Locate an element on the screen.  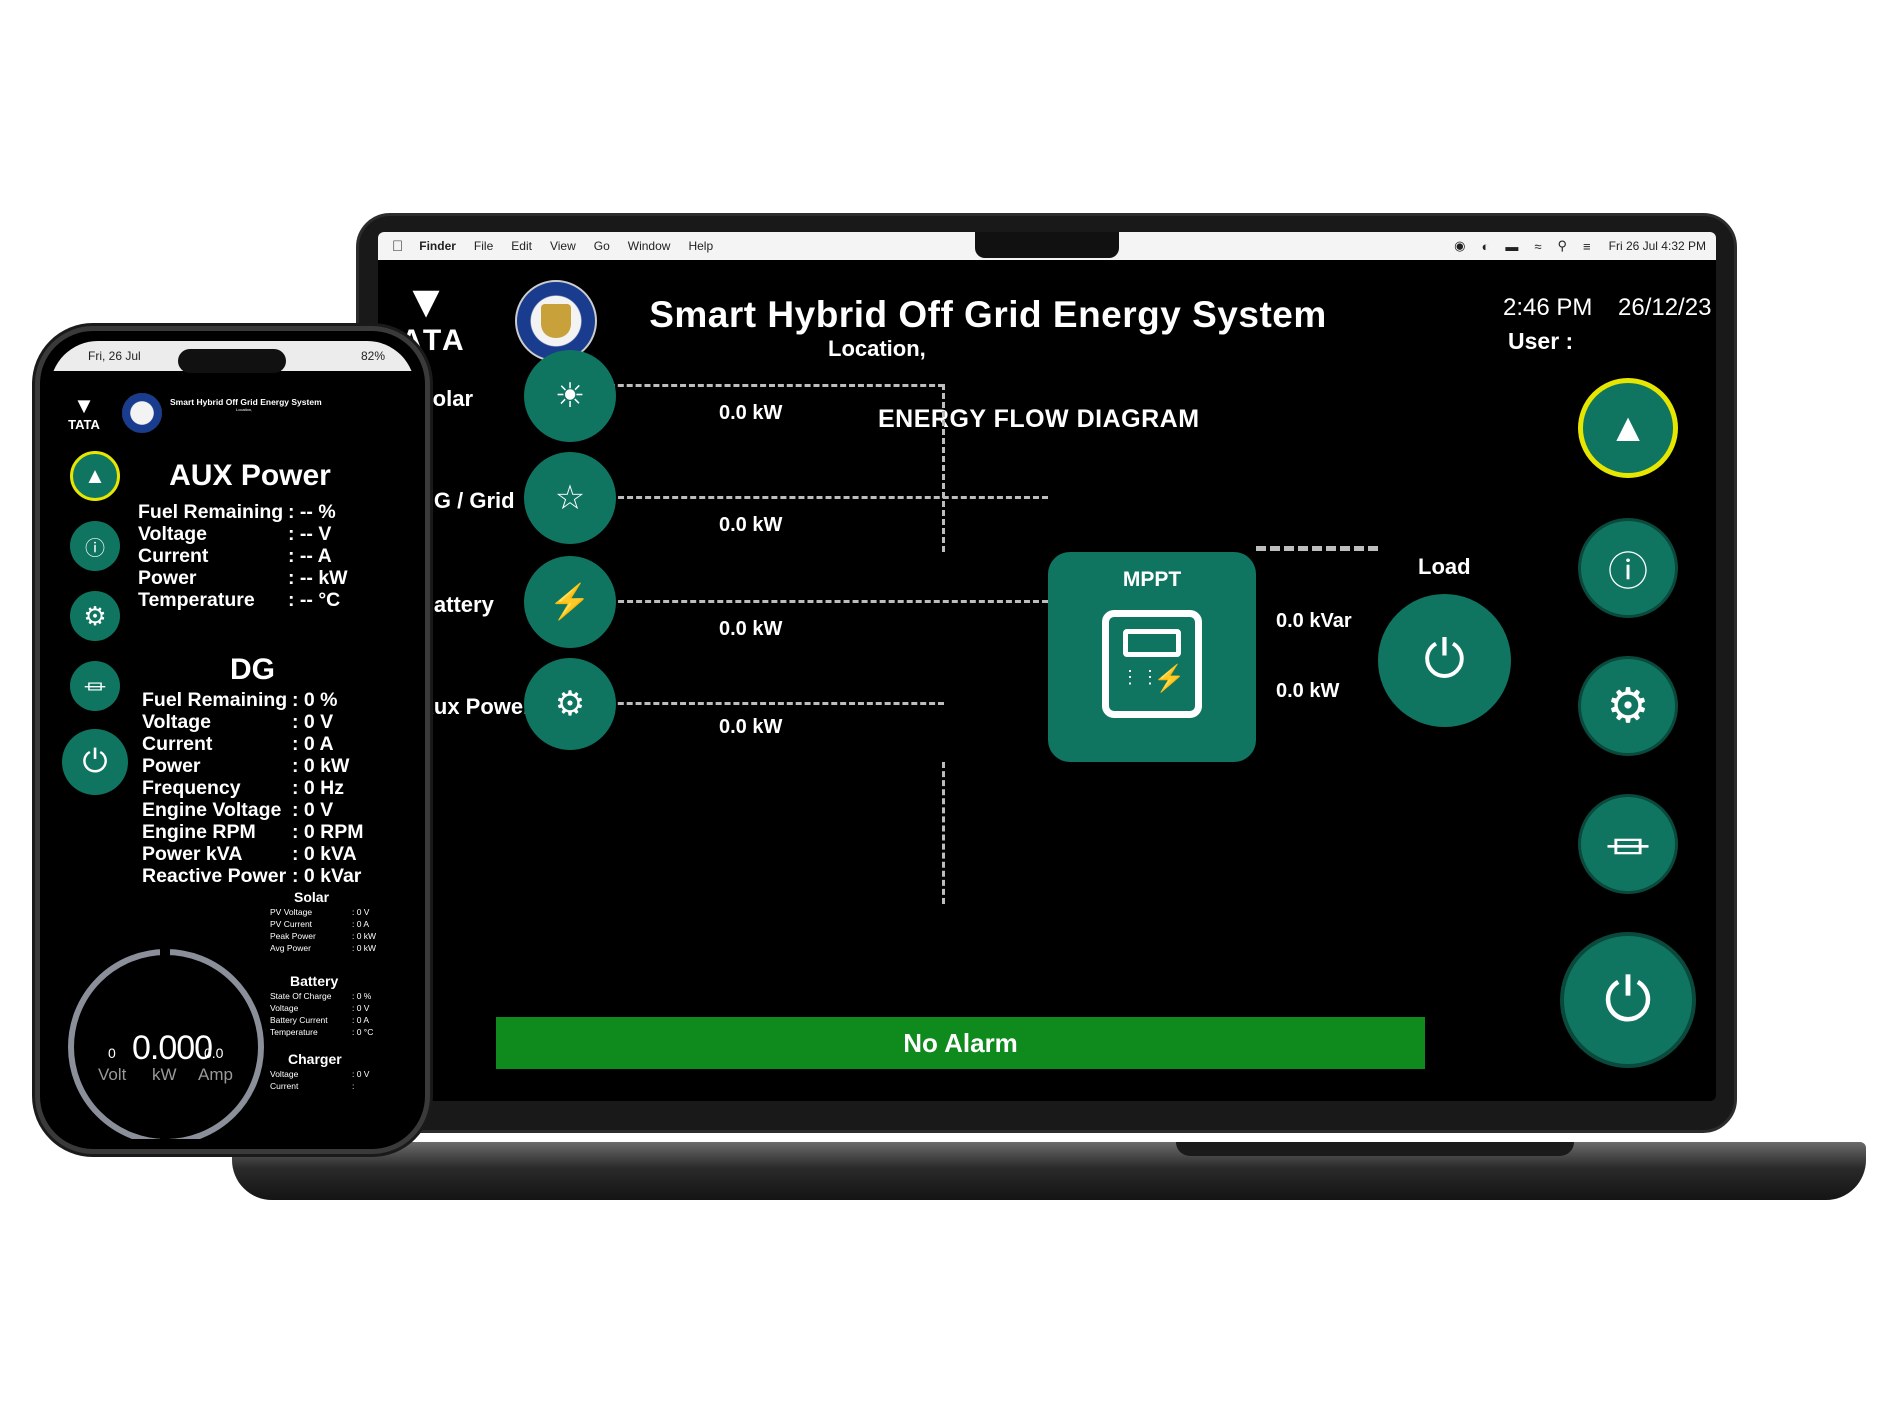
dg-row-power: Power: 0 kW is located at coordinates (246, 766).